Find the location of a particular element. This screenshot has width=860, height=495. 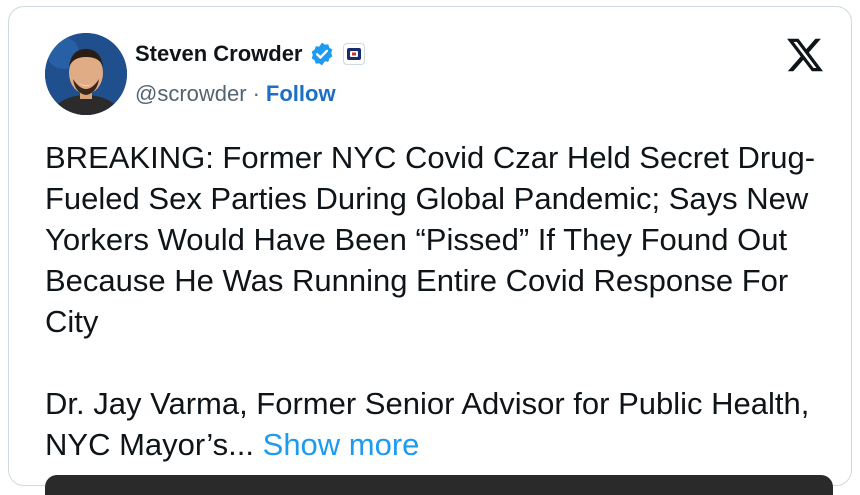

verified-badge-icon is located at coordinates (322, 54).